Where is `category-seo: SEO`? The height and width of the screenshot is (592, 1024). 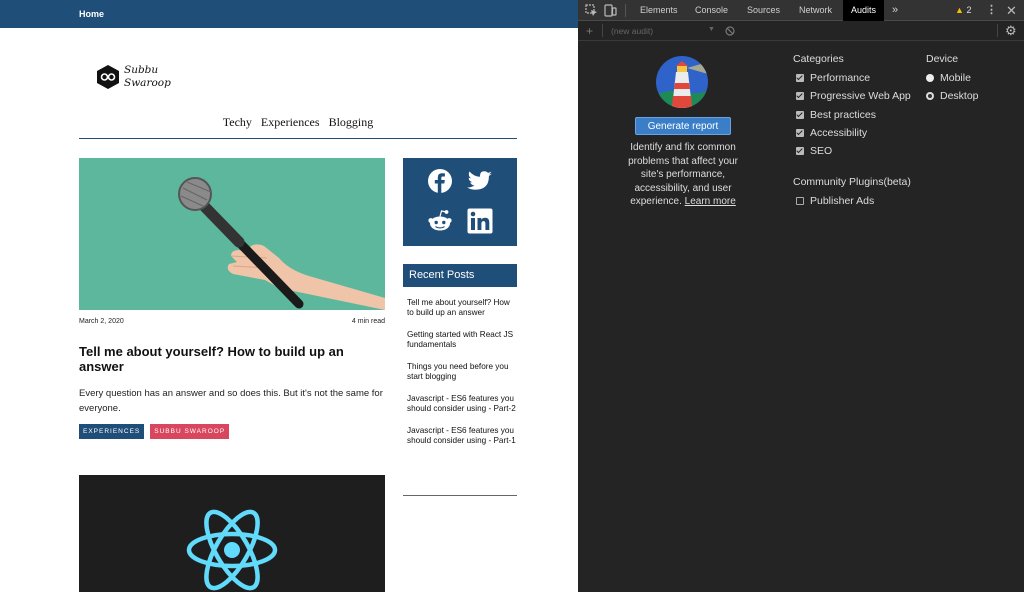 category-seo: SEO is located at coordinates (814, 151).